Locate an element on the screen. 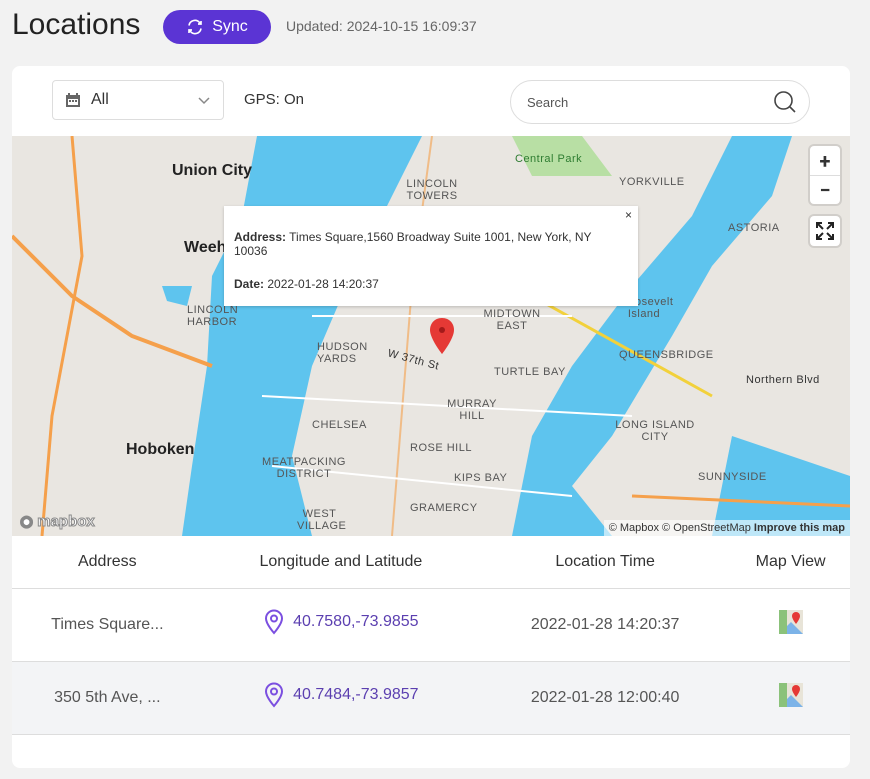  sync-label: Sync is located at coordinates (230, 26).